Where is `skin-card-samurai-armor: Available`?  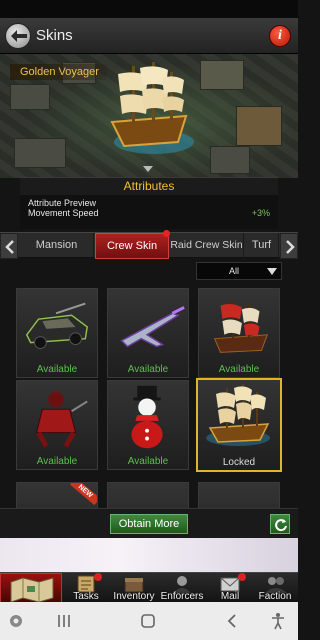
skin-card-samurai-armor: Available is located at coordinates (57, 425).